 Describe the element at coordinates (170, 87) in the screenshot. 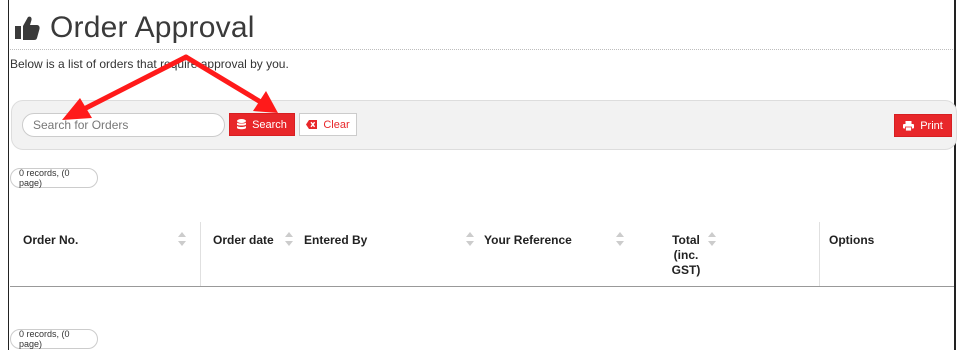

I see `annotation-arrows` at that location.